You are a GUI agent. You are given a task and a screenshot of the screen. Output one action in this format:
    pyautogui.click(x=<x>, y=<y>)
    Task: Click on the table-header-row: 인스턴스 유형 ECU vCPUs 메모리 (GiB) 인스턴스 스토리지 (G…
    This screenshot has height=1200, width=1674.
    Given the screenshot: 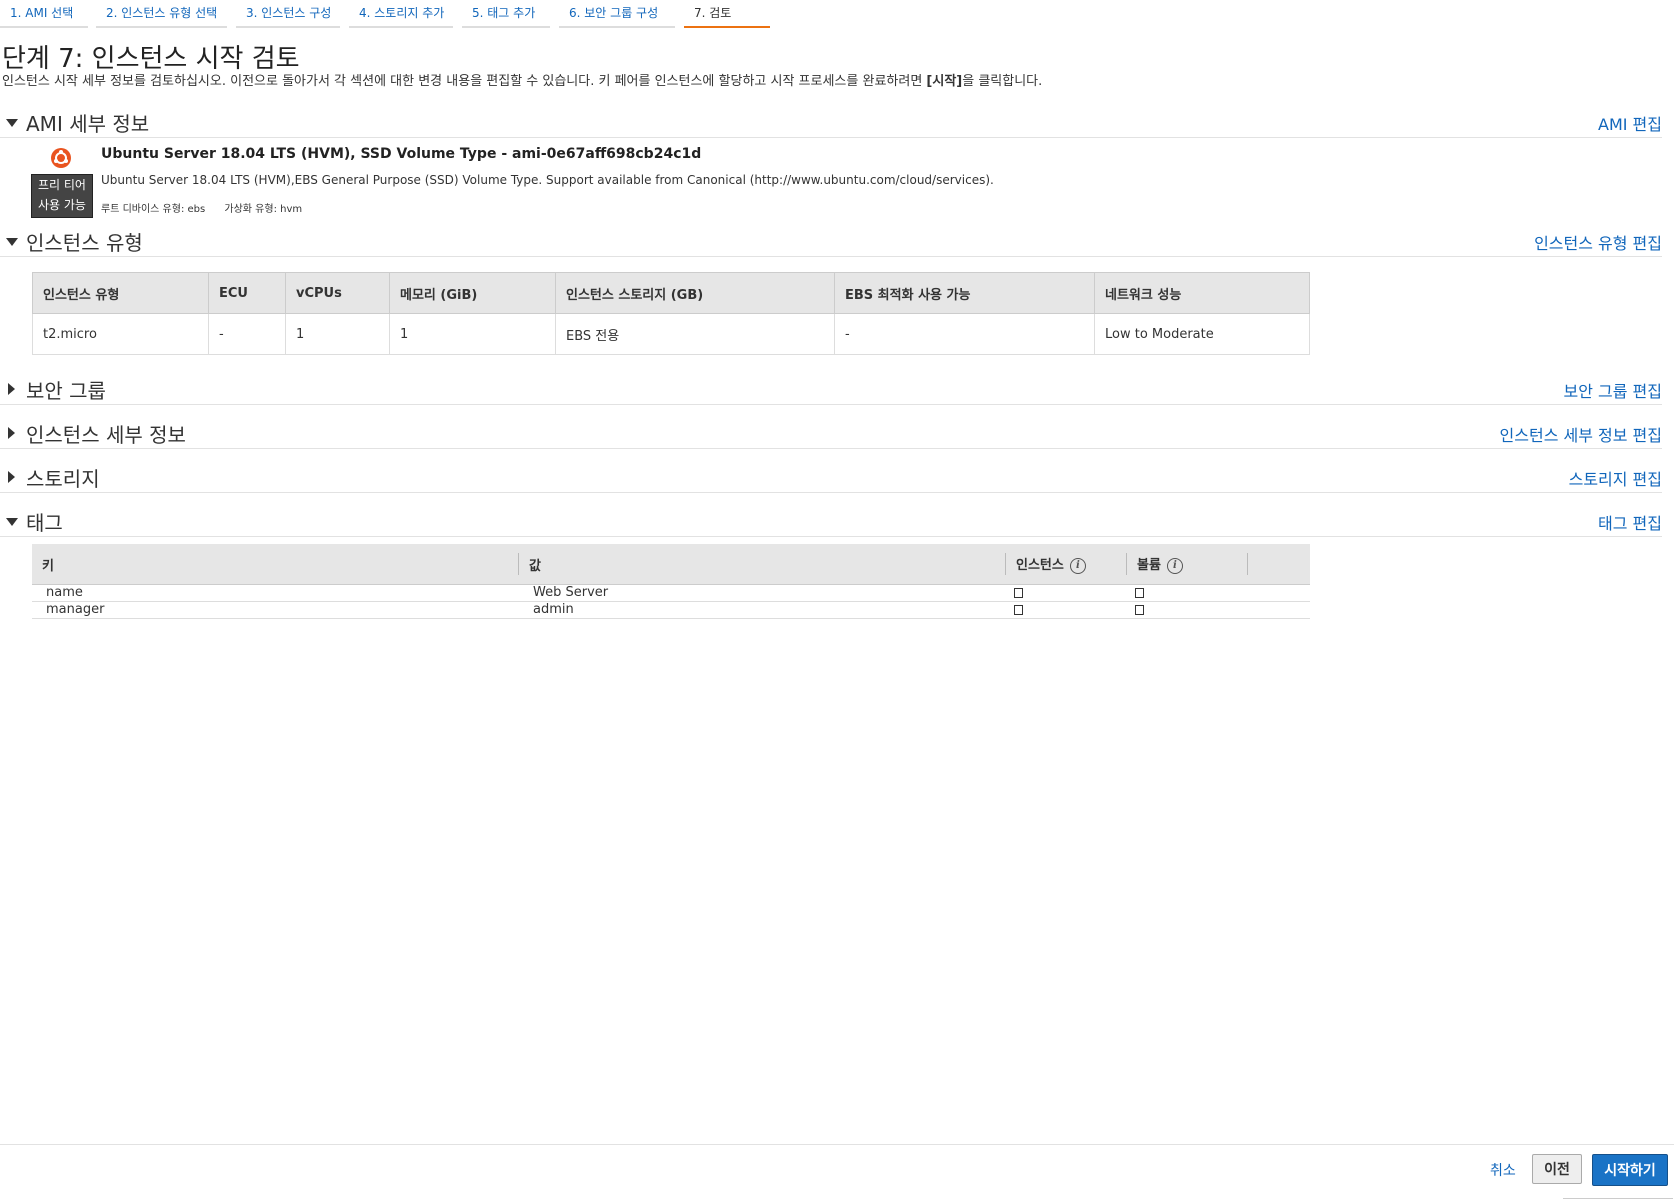 What is the action you would take?
    pyautogui.click(x=671, y=293)
    